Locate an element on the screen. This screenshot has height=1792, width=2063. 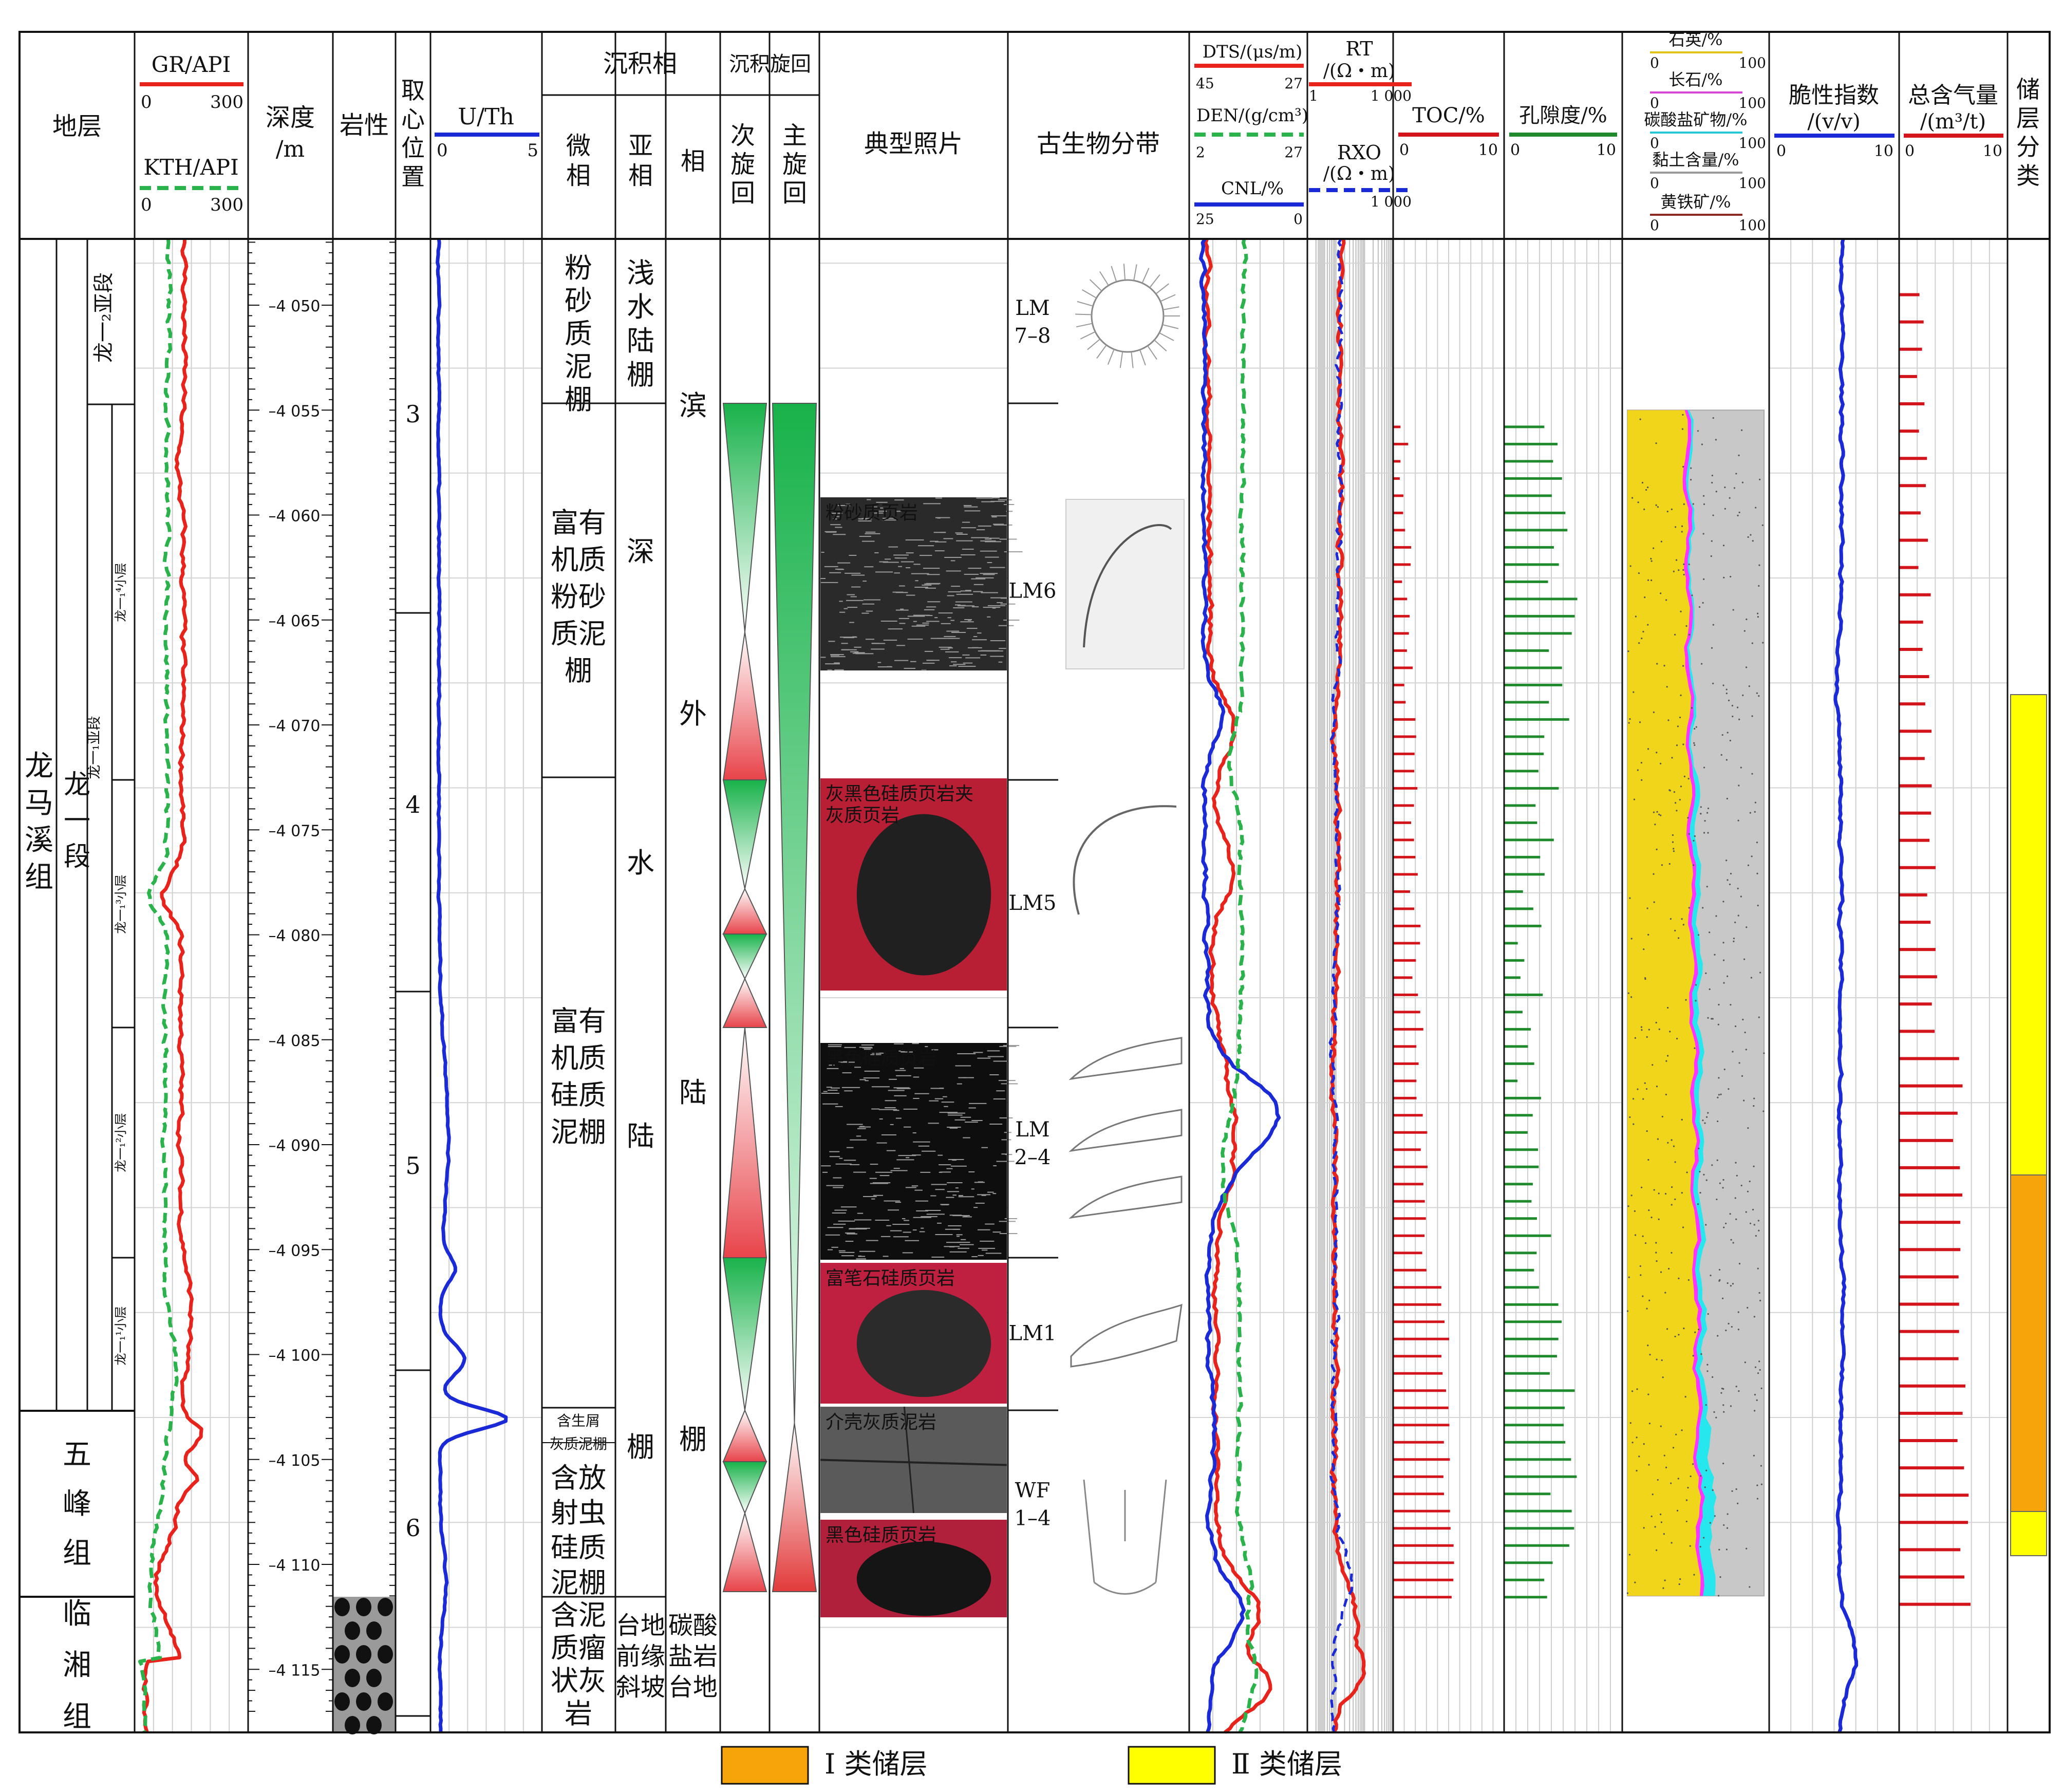
microfacies-silty-mud-shelf: 泥 is located at coordinates (579, 367).